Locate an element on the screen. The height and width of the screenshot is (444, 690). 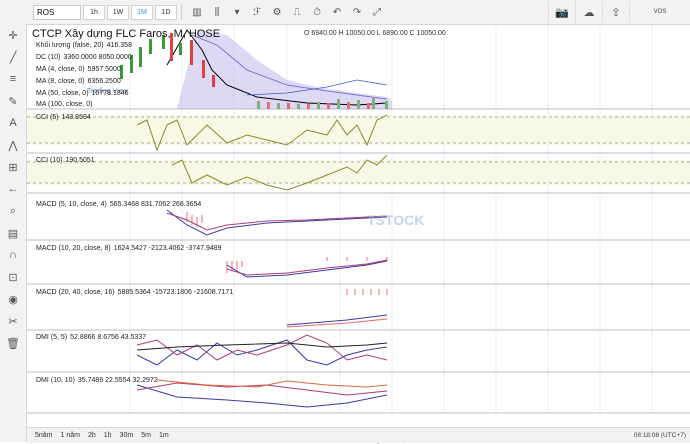
text-icon: A is located at coordinates (13, 123).